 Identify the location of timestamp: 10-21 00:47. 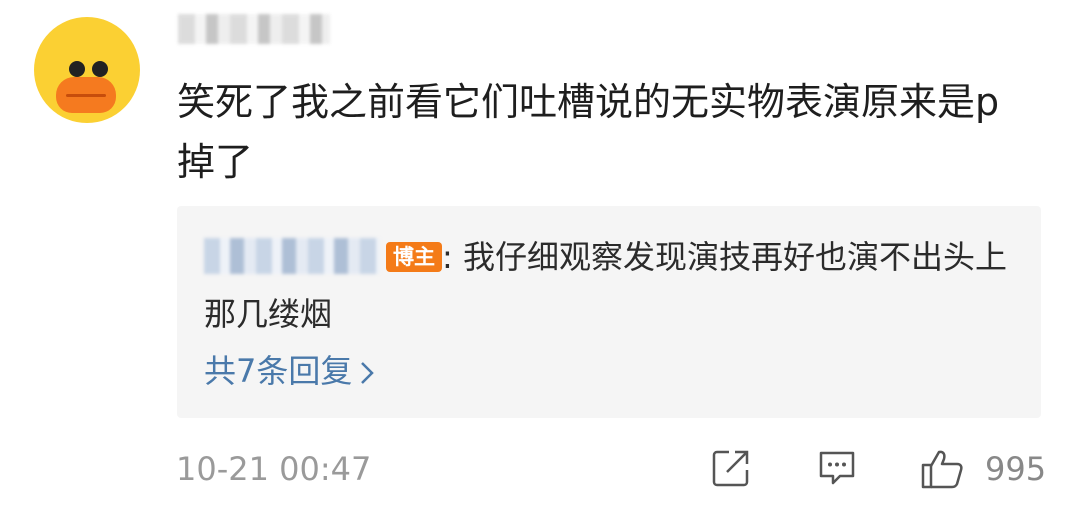
(274, 469).